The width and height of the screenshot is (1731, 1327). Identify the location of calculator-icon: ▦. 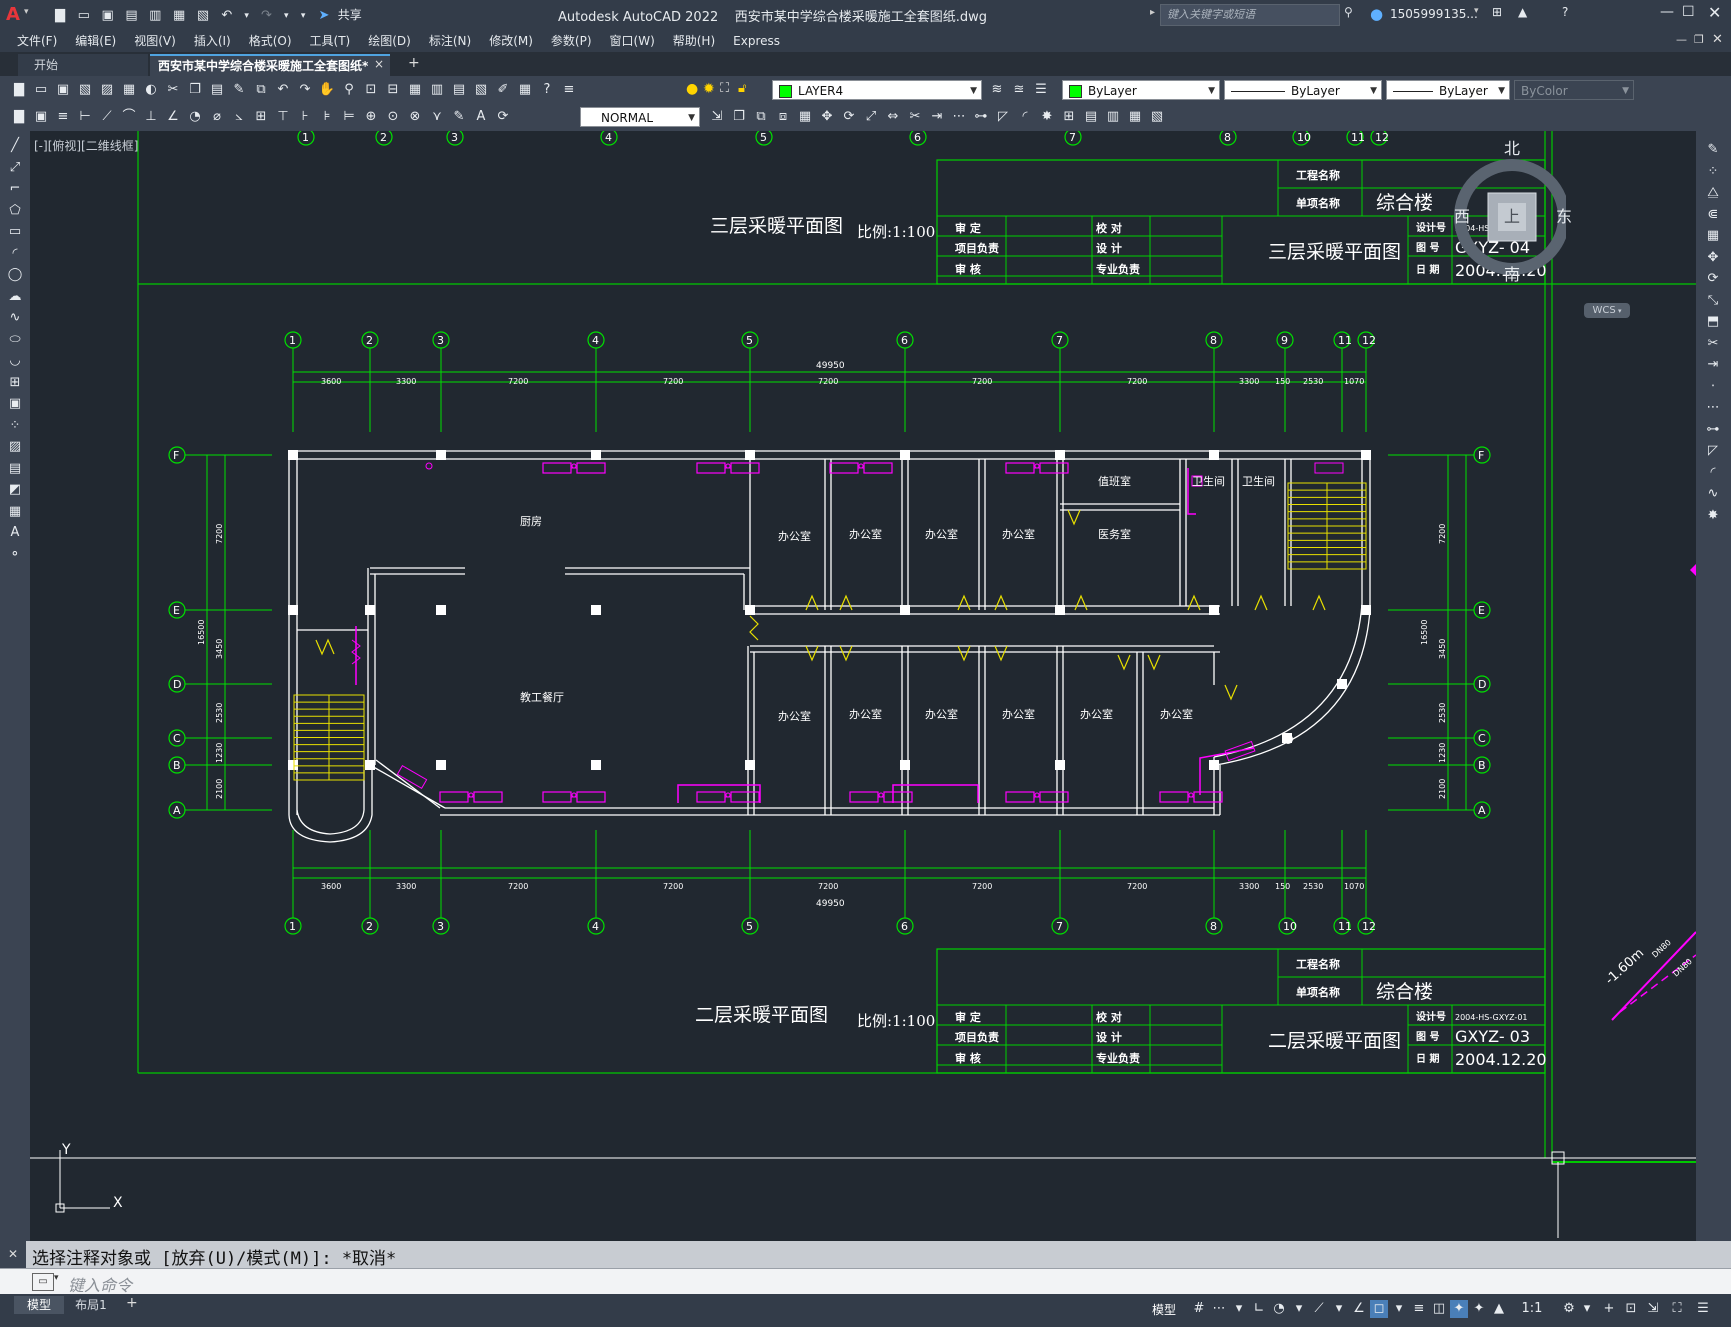
(525, 90).